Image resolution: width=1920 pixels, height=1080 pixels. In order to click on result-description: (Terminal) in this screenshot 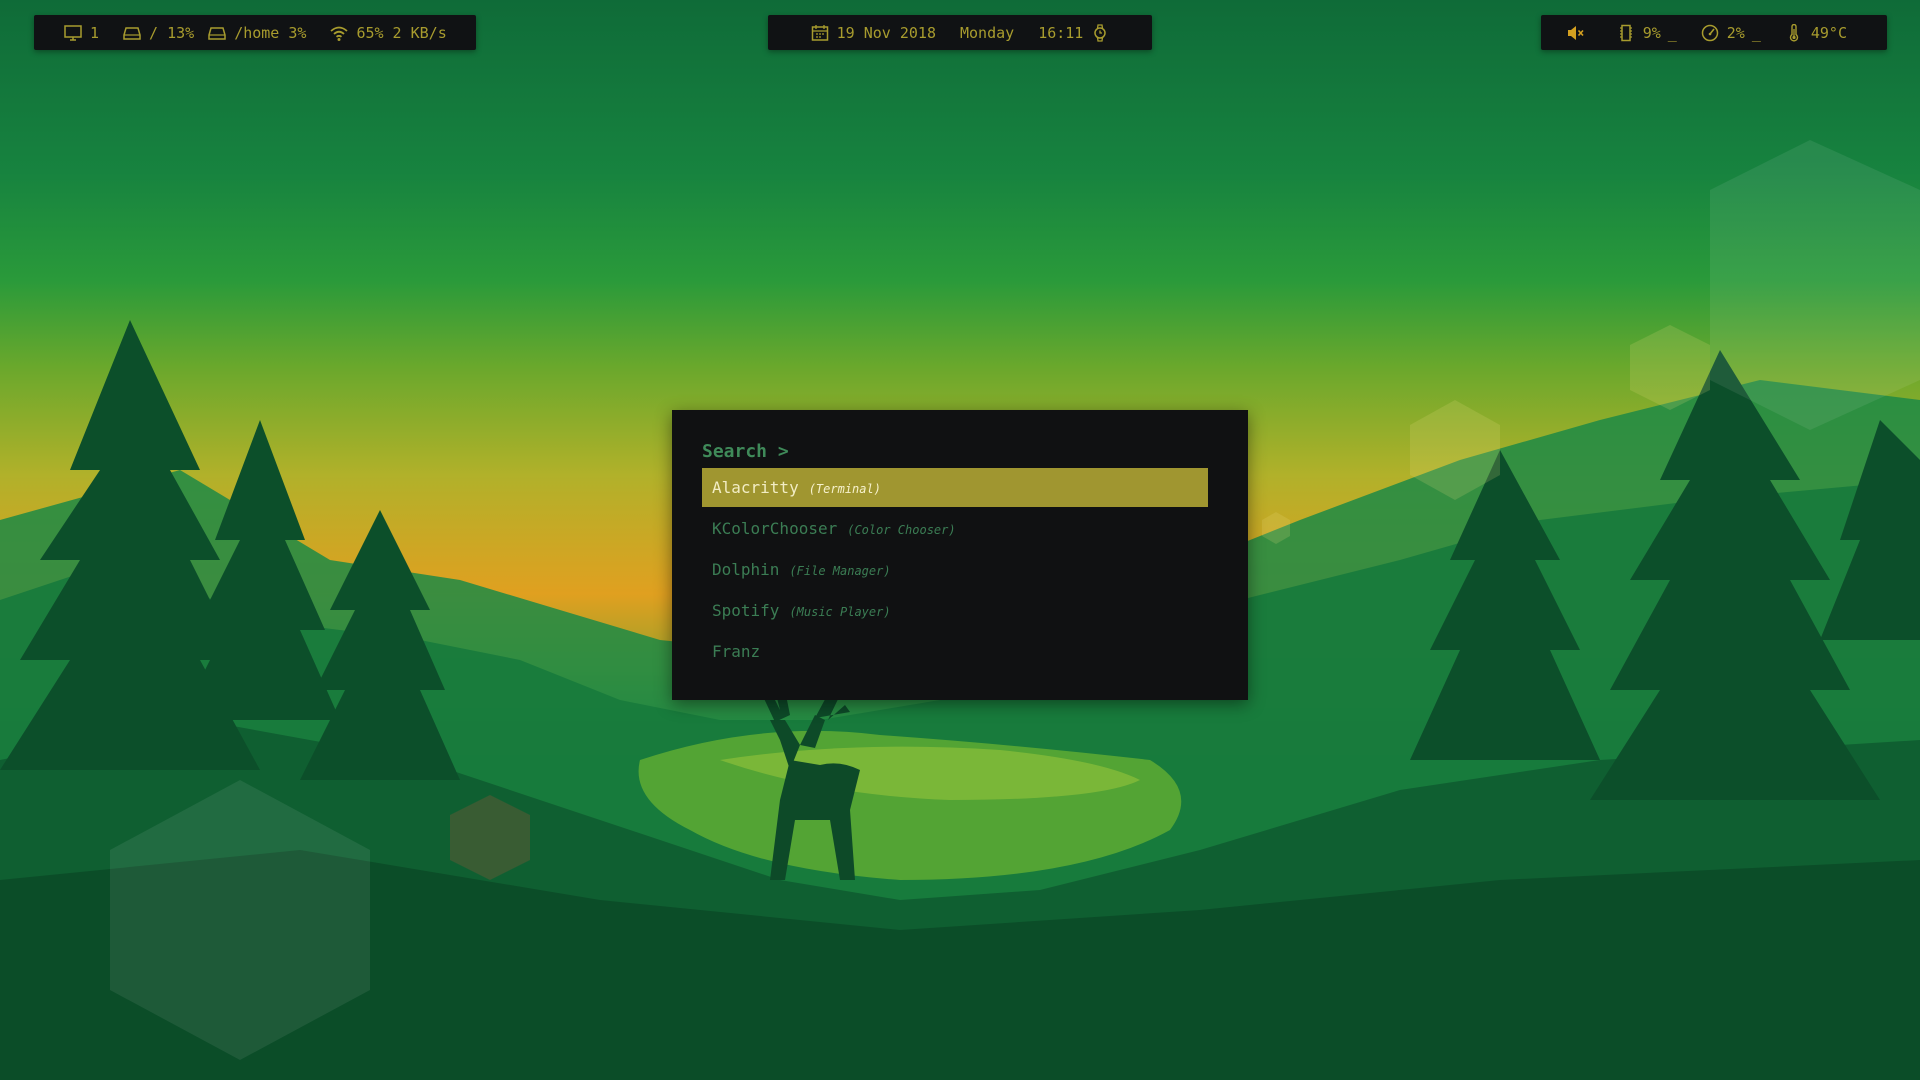, I will do `click(844, 489)`.